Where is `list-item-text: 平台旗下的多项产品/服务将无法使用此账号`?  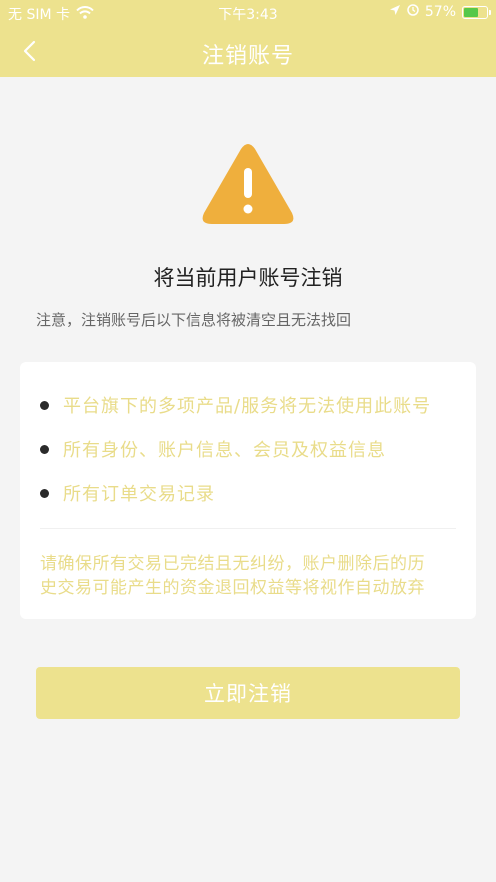 list-item-text: 平台旗下的多项产品/服务将无法使用此账号 is located at coordinates (247, 406).